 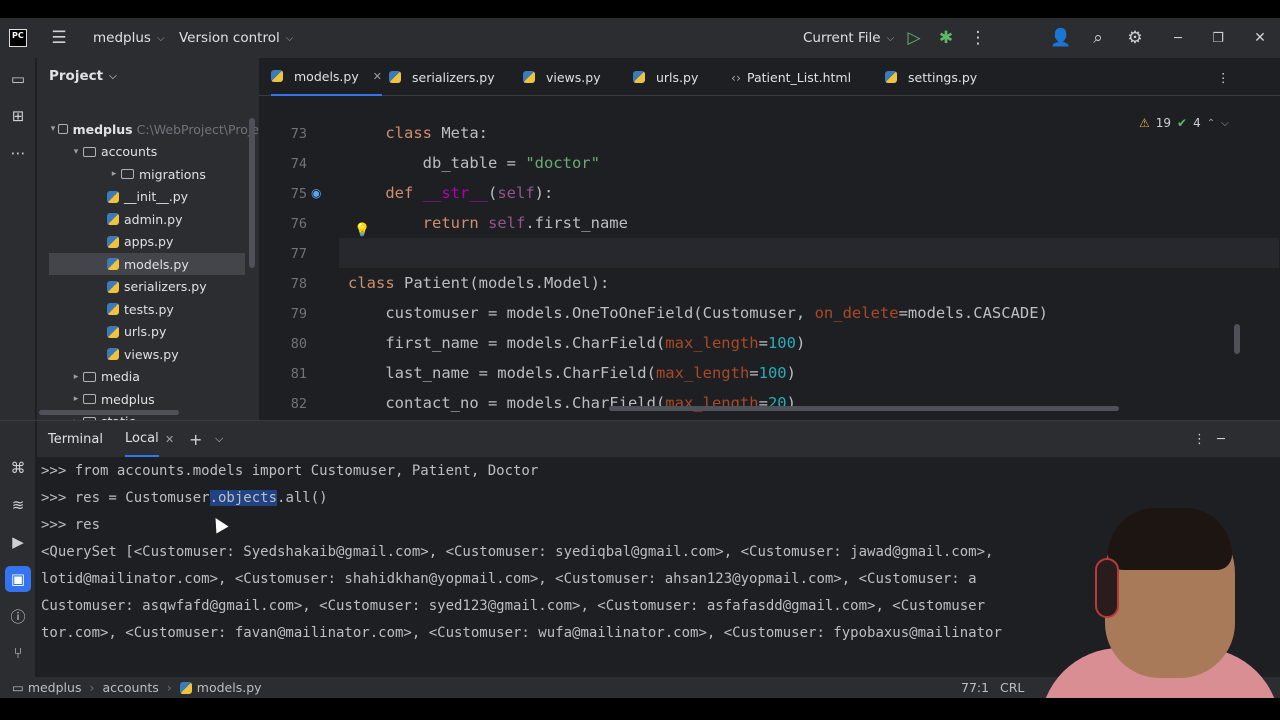 What do you see at coordinates (791, 77) in the screenshot?
I see `tab-patient-list: ‹› Patient_List.html` at bounding box center [791, 77].